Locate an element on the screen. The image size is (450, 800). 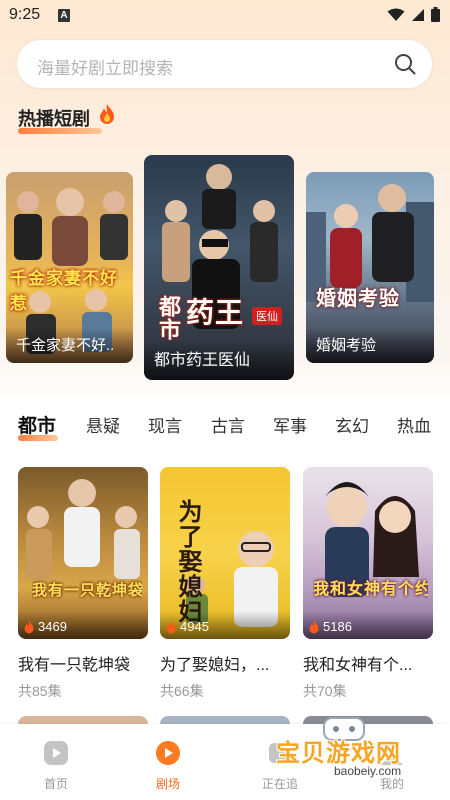
nav-home: 首页 is located at coordinates (56, 766).